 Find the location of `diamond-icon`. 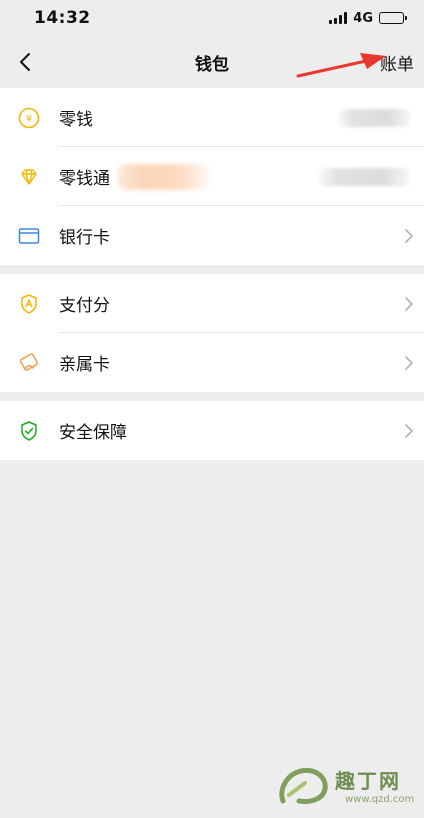

diamond-icon is located at coordinates (29, 177).